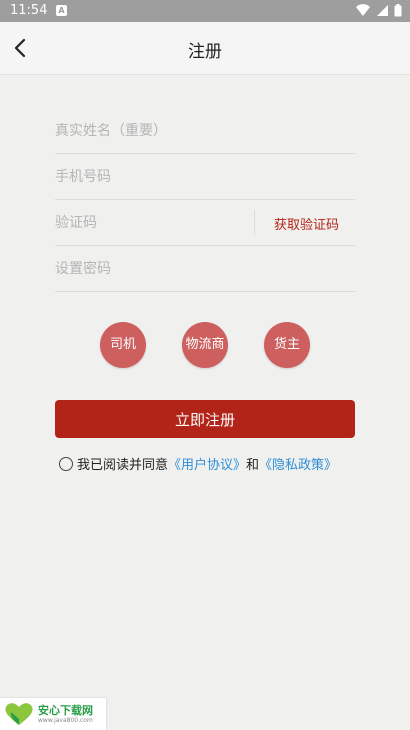 This screenshot has height=730, width=410. I want to click on agreement-row: 我已阅读并同意《用户协议》和《隐私政策》, so click(198, 463).